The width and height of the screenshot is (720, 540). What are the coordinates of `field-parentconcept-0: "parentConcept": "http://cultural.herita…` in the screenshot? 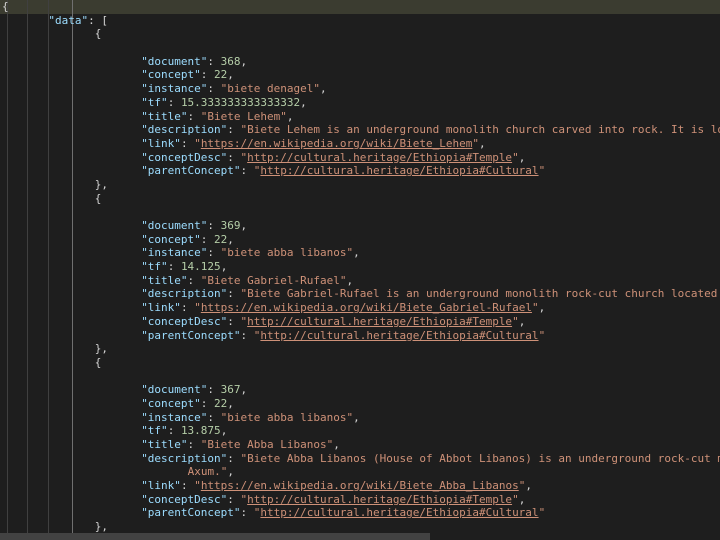 It's located at (343, 171).